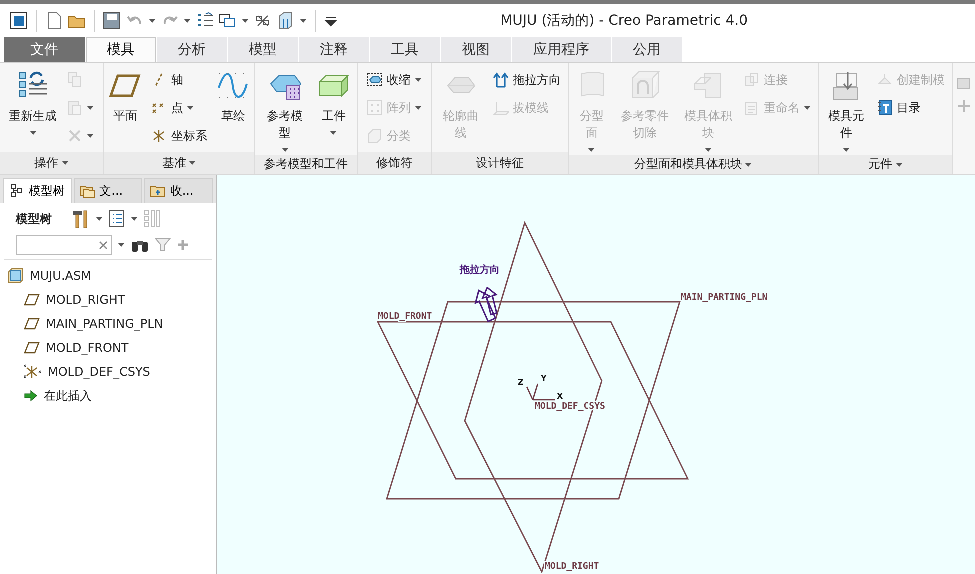 The height and width of the screenshot is (574, 975). What do you see at coordinates (50, 276) in the screenshot?
I see `tree-item: MUJU.ASM` at bounding box center [50, 276].